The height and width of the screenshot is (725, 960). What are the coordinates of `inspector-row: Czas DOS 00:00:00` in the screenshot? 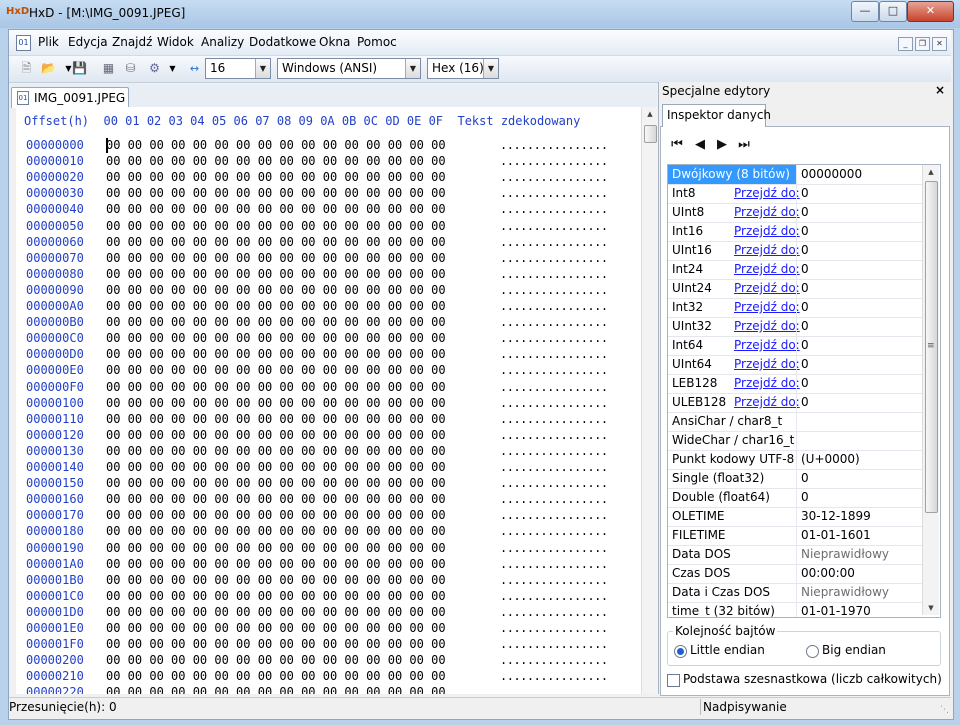 It's located at (795, 574).